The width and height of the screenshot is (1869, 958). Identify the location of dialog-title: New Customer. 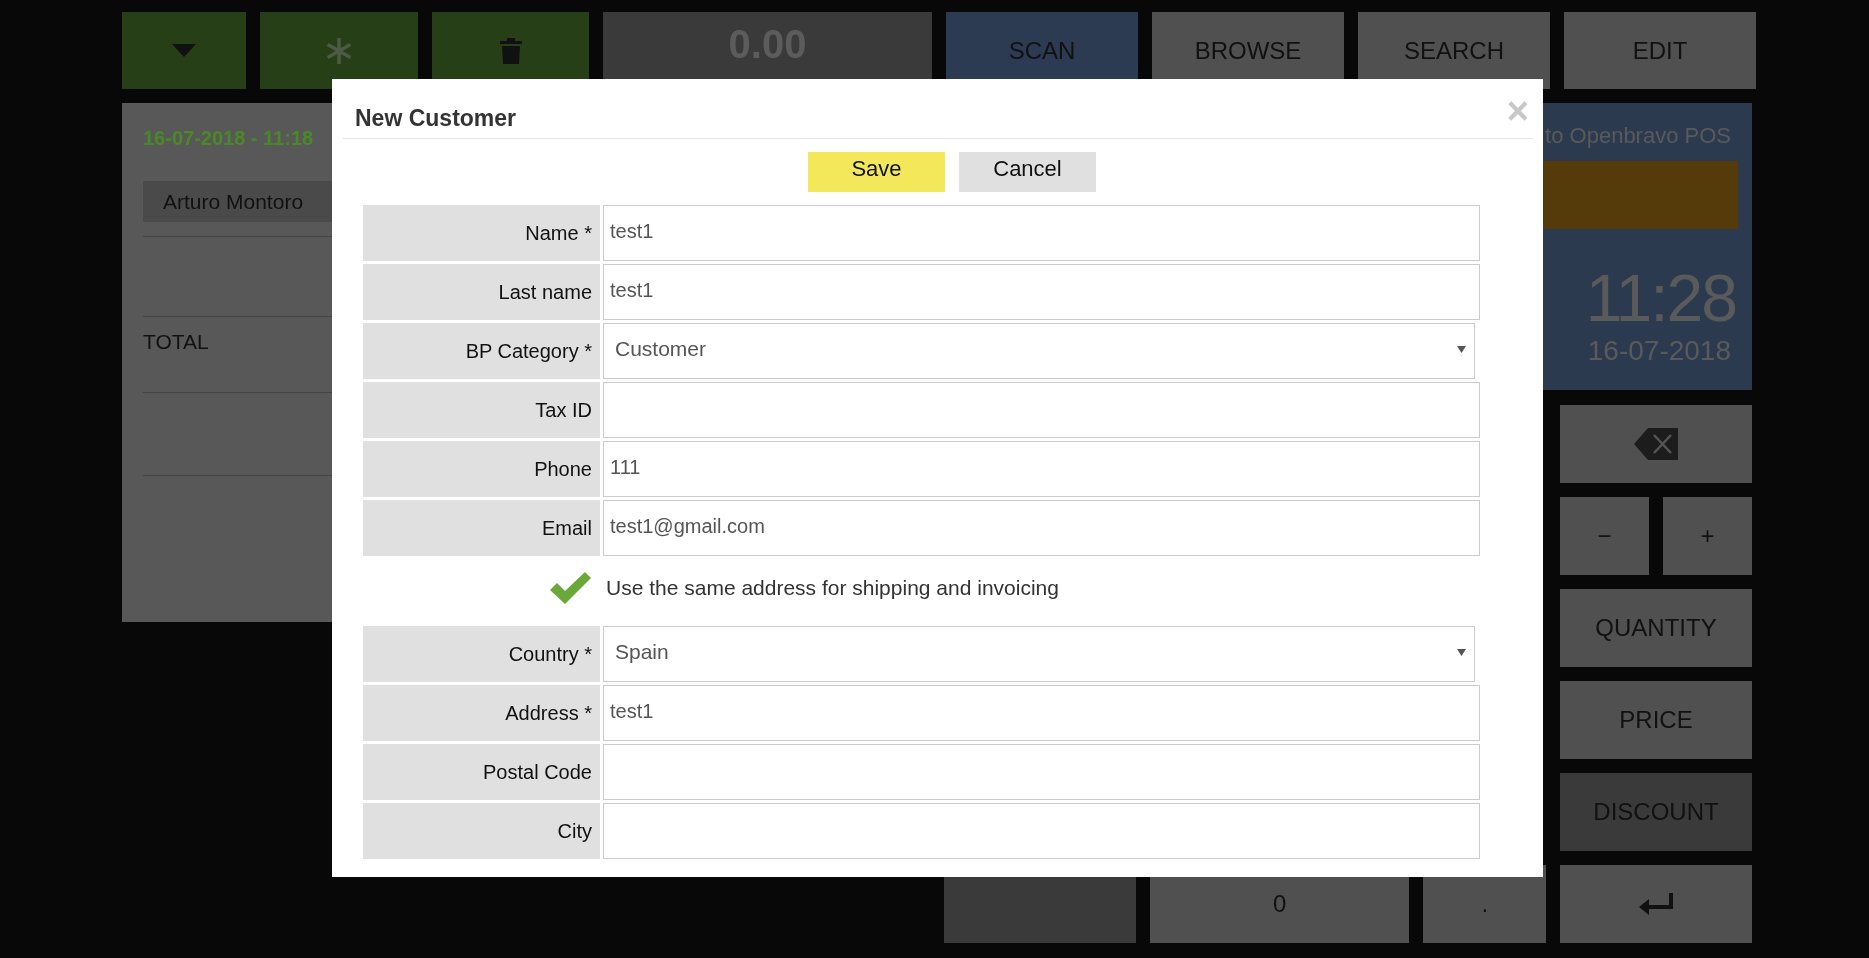
(436, 118).